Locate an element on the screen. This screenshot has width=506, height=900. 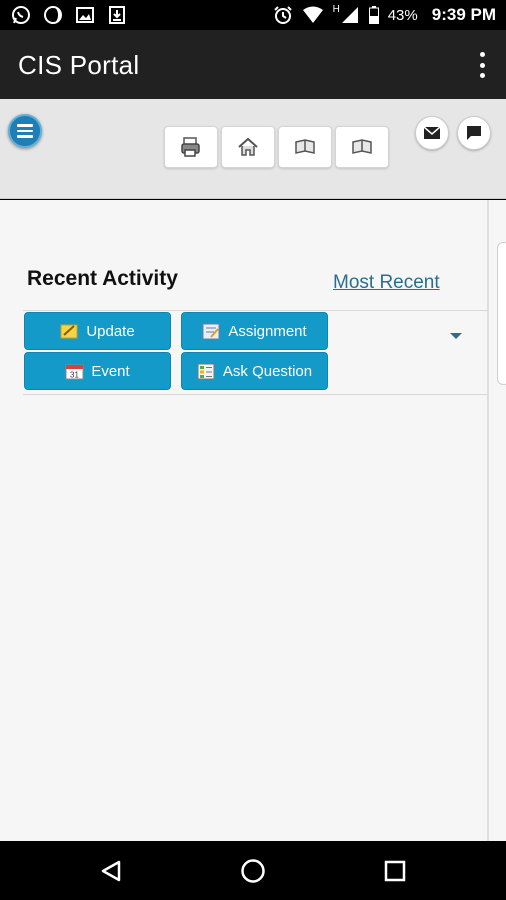
toolbar-button-group is located at coordinates (276, 147).